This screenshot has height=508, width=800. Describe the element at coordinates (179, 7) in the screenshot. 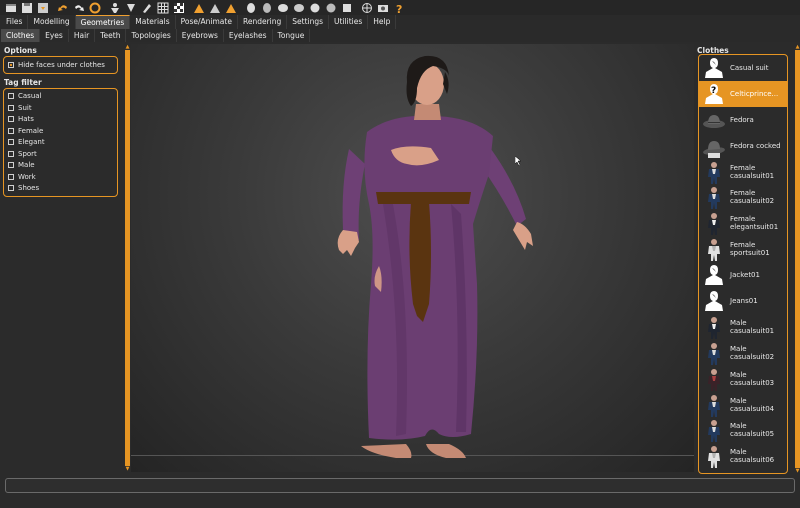

I see `checker-icon` at that location.